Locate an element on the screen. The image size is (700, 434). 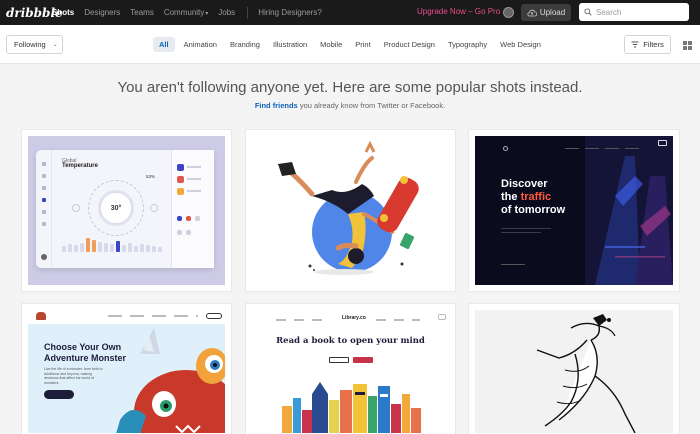
tab-branding: Branding is located at coordinates (245, 44).